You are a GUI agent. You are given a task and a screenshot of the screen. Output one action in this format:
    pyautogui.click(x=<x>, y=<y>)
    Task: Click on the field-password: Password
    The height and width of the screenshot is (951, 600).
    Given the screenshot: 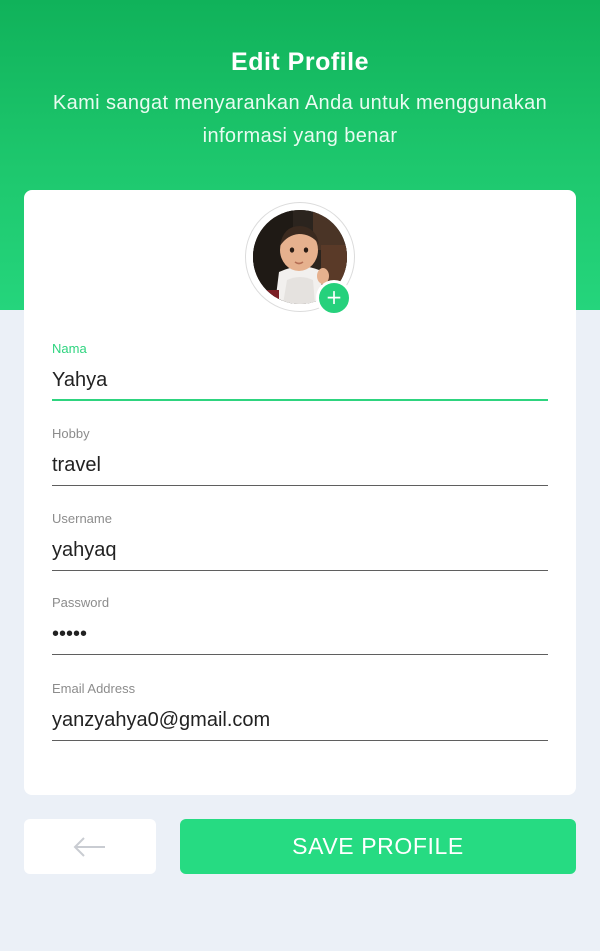 What is the action you would take?
    pyautogui.click(x=300, y=625)
    